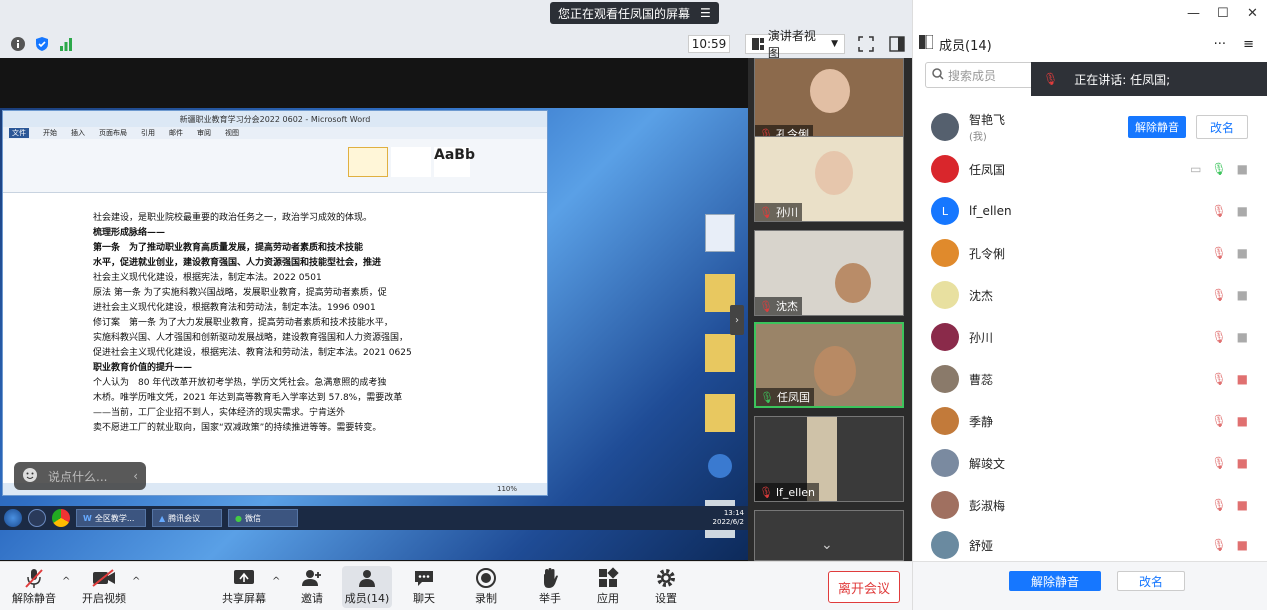 This screenshot has width=1267, height=610. I want to click on video-tile: 🎙 孔令俐, so click(829, 101).